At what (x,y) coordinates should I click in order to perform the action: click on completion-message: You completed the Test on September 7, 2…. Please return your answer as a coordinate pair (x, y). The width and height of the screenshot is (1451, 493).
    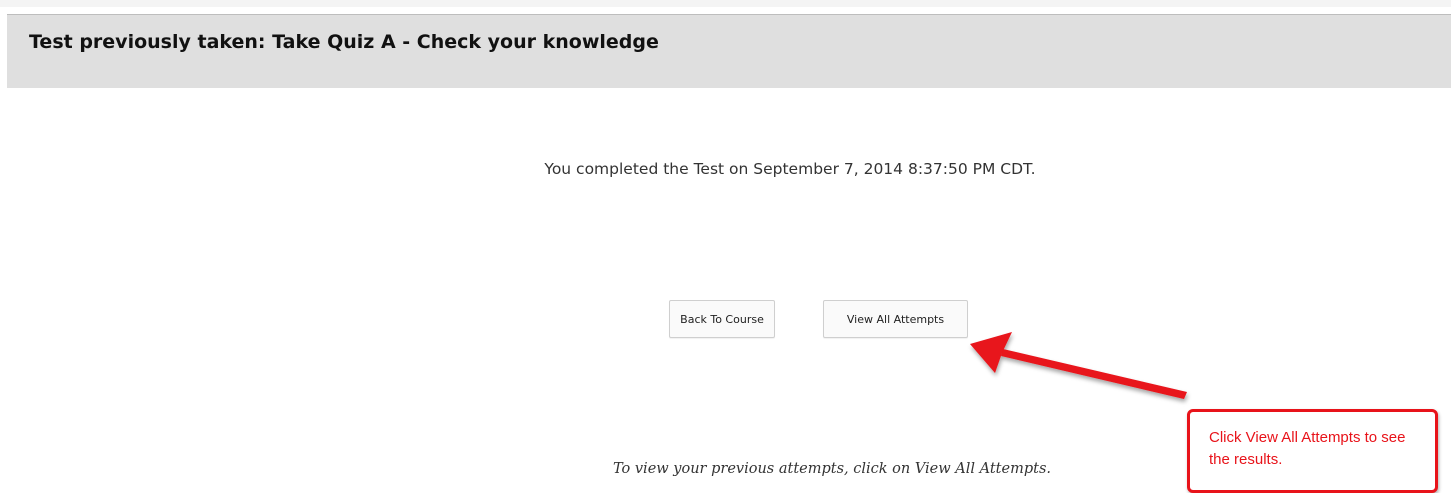
    Looking at the image, I should click on (790, 169).